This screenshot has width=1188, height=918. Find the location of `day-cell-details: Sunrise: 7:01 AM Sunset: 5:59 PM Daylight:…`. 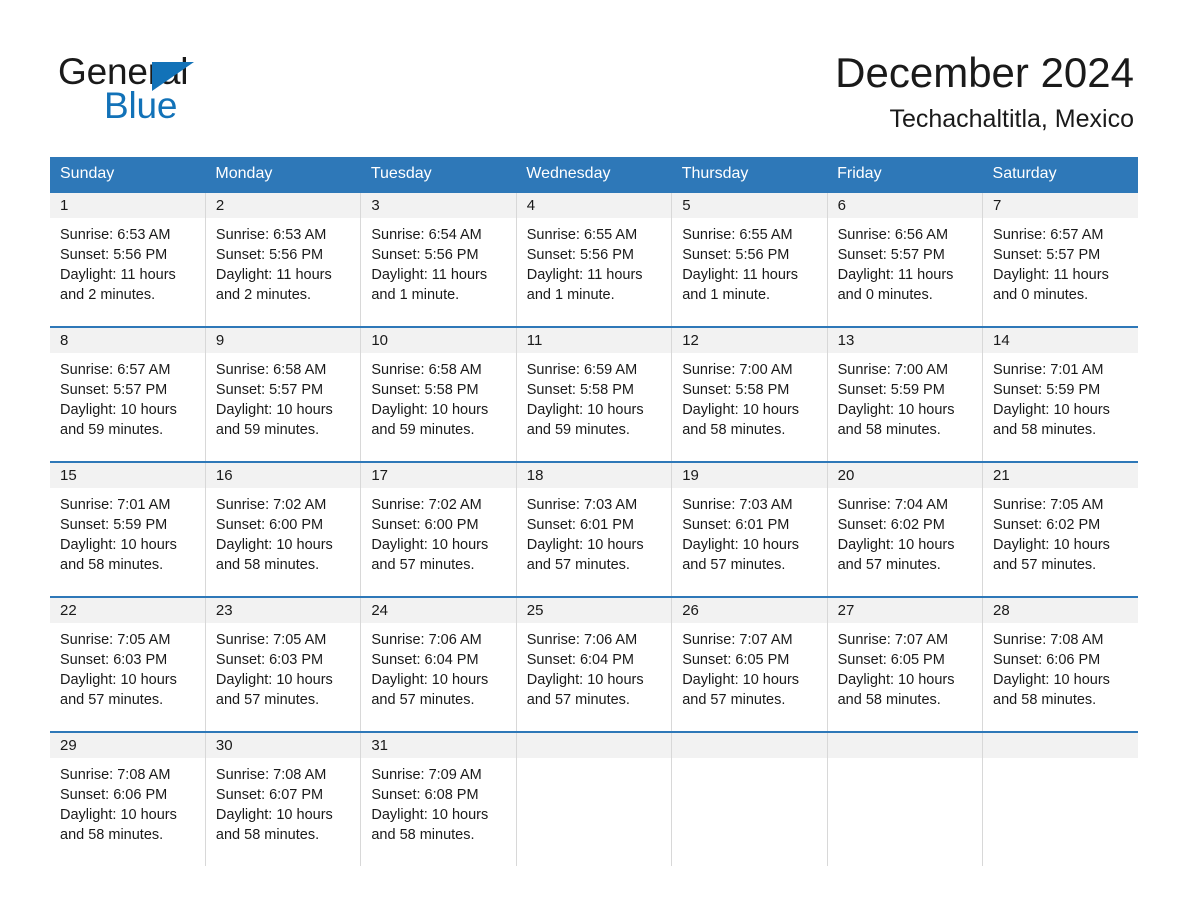

day-cell-details: Sunrise: 7:01 AM Sunset: 5:59 PM Daylight:… is located at coordinates (1060, 396).